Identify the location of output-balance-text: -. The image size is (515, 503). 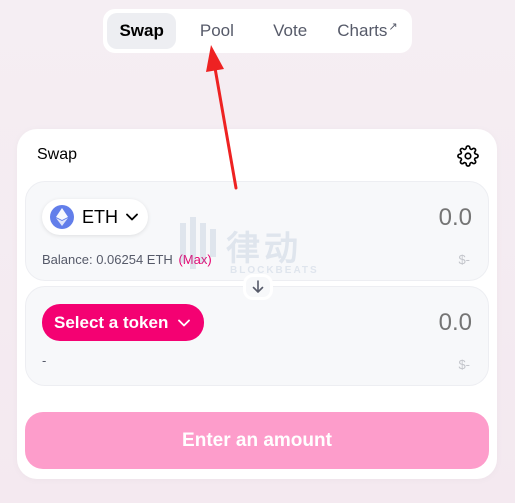
(44, 360).